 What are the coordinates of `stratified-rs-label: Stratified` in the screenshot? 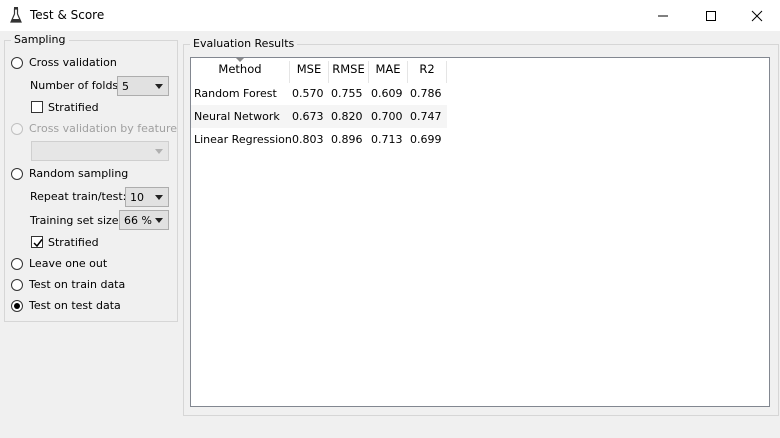 It's located at (73, 242).